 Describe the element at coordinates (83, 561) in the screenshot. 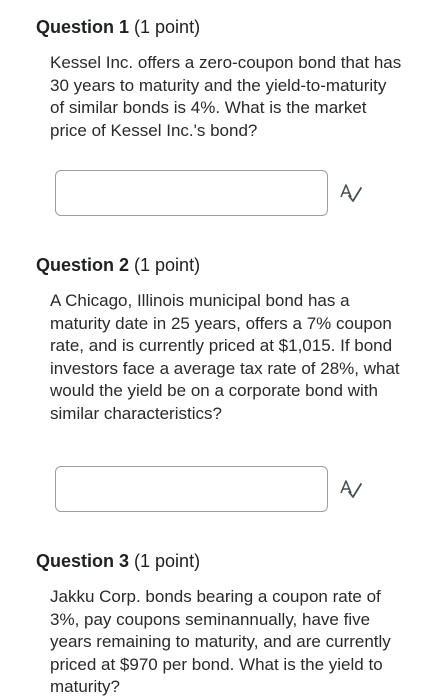

I see `question-3-label: Question 3` at that location.